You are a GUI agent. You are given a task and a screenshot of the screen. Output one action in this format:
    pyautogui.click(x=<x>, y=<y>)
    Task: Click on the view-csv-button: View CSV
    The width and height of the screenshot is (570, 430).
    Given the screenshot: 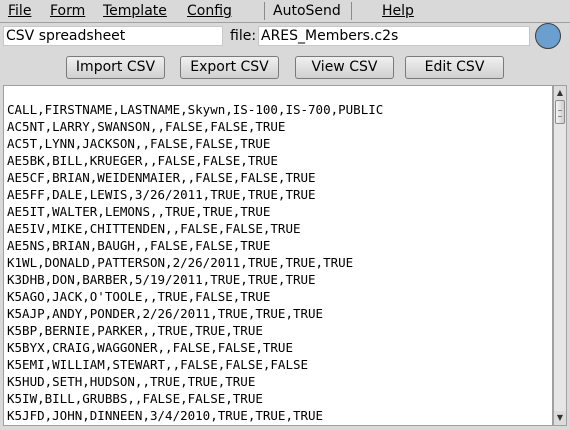 What is the action you would take?
    pyautogui.click(x=344, y=67)
    